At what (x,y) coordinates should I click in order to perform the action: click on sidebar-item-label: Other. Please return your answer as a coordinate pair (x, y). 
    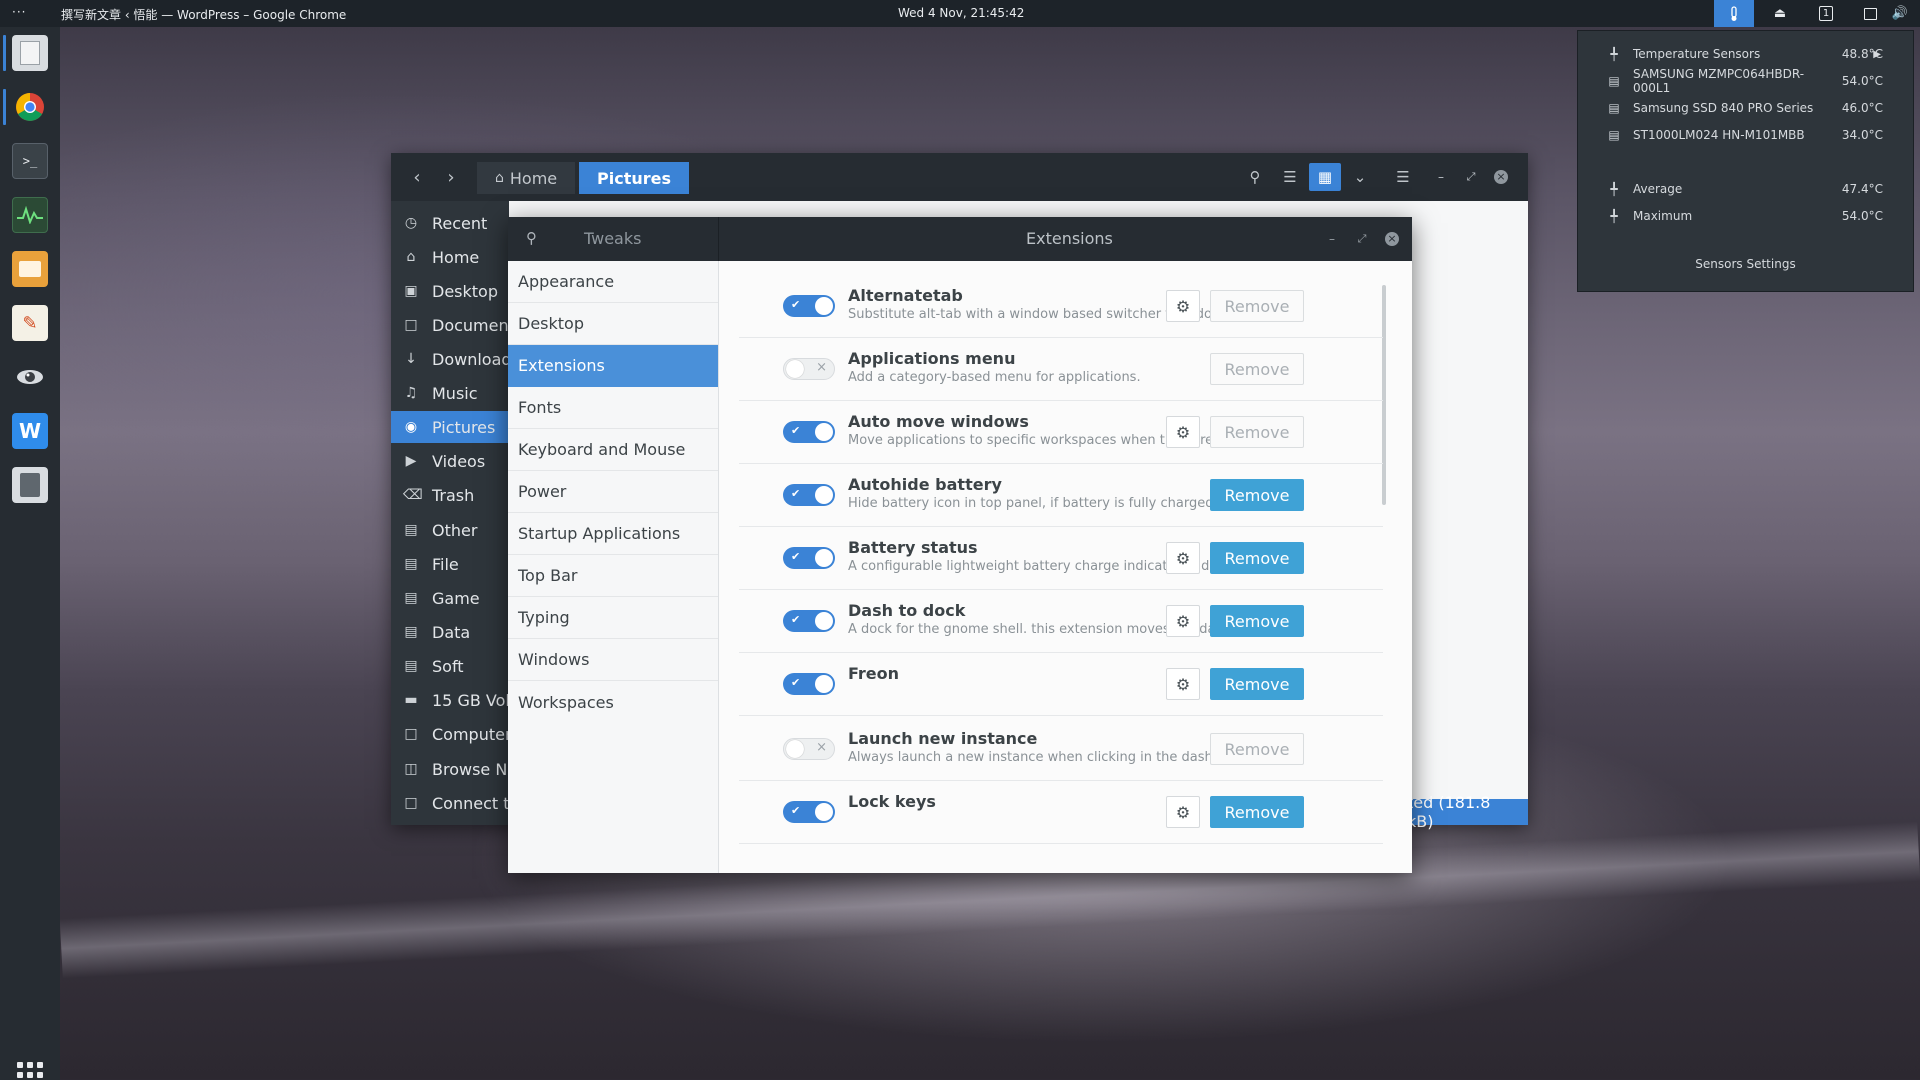
    Looking at the image, I should click on (455, 530).